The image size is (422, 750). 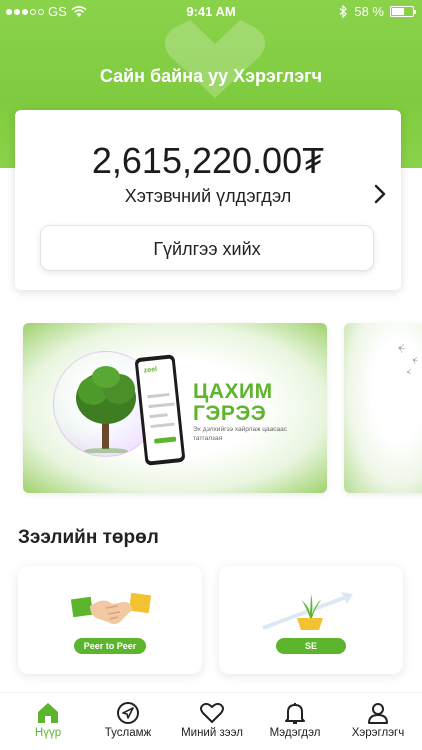 What do you see at coordinates (207, 248) in the screenshot?
I see `transact-button: Гүйлгээ хийх` at bounding box center [207, 248].